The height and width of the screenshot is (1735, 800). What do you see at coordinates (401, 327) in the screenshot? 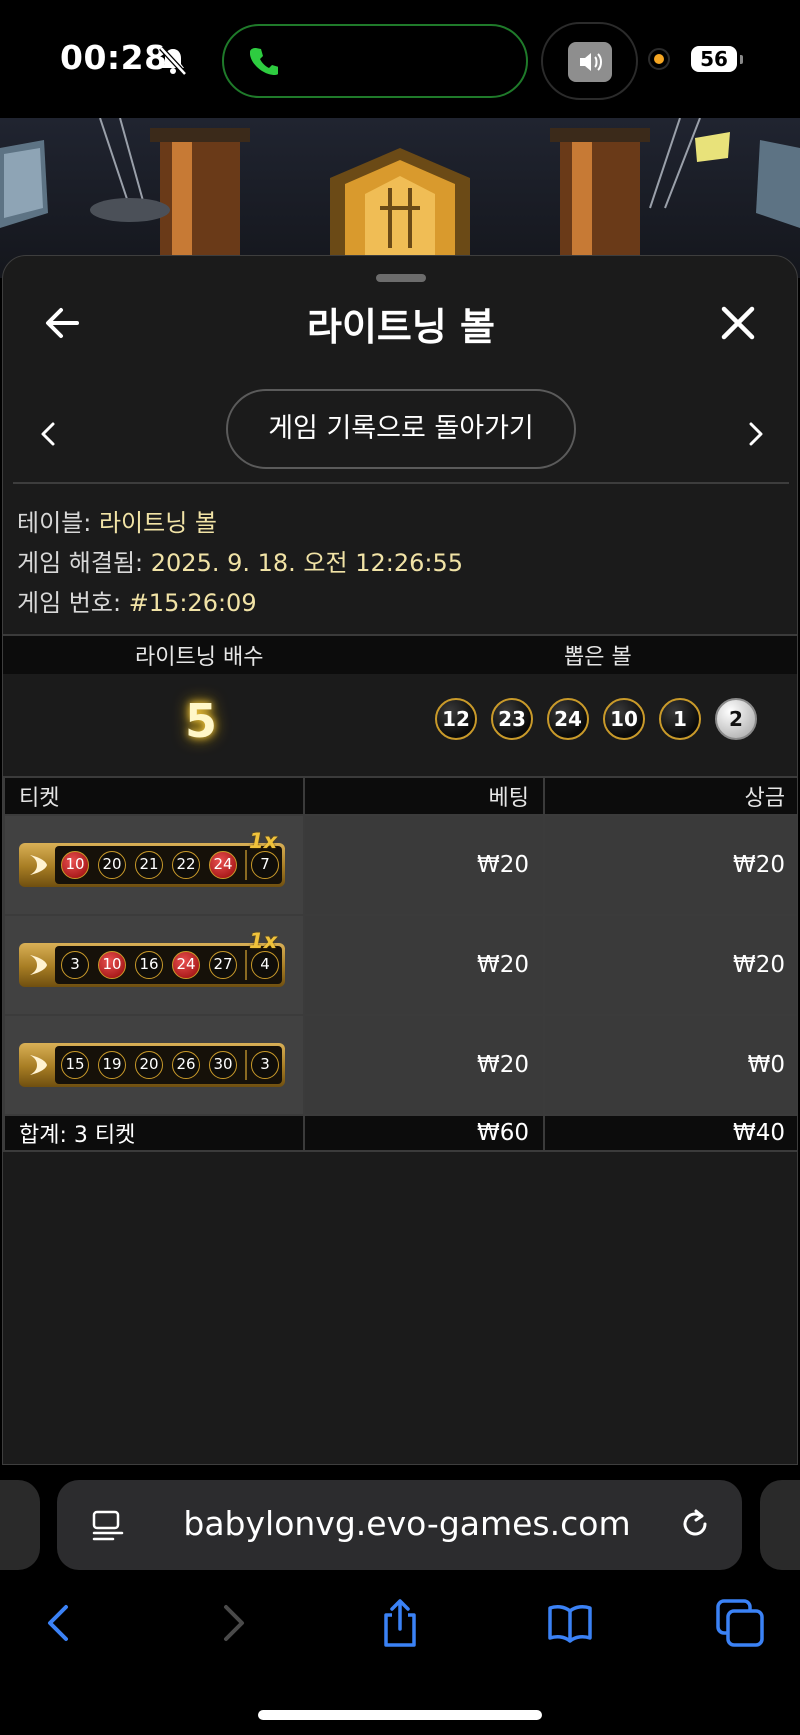
I see `page-title: 라이트닝 볼` at bounding box center [401, 327].